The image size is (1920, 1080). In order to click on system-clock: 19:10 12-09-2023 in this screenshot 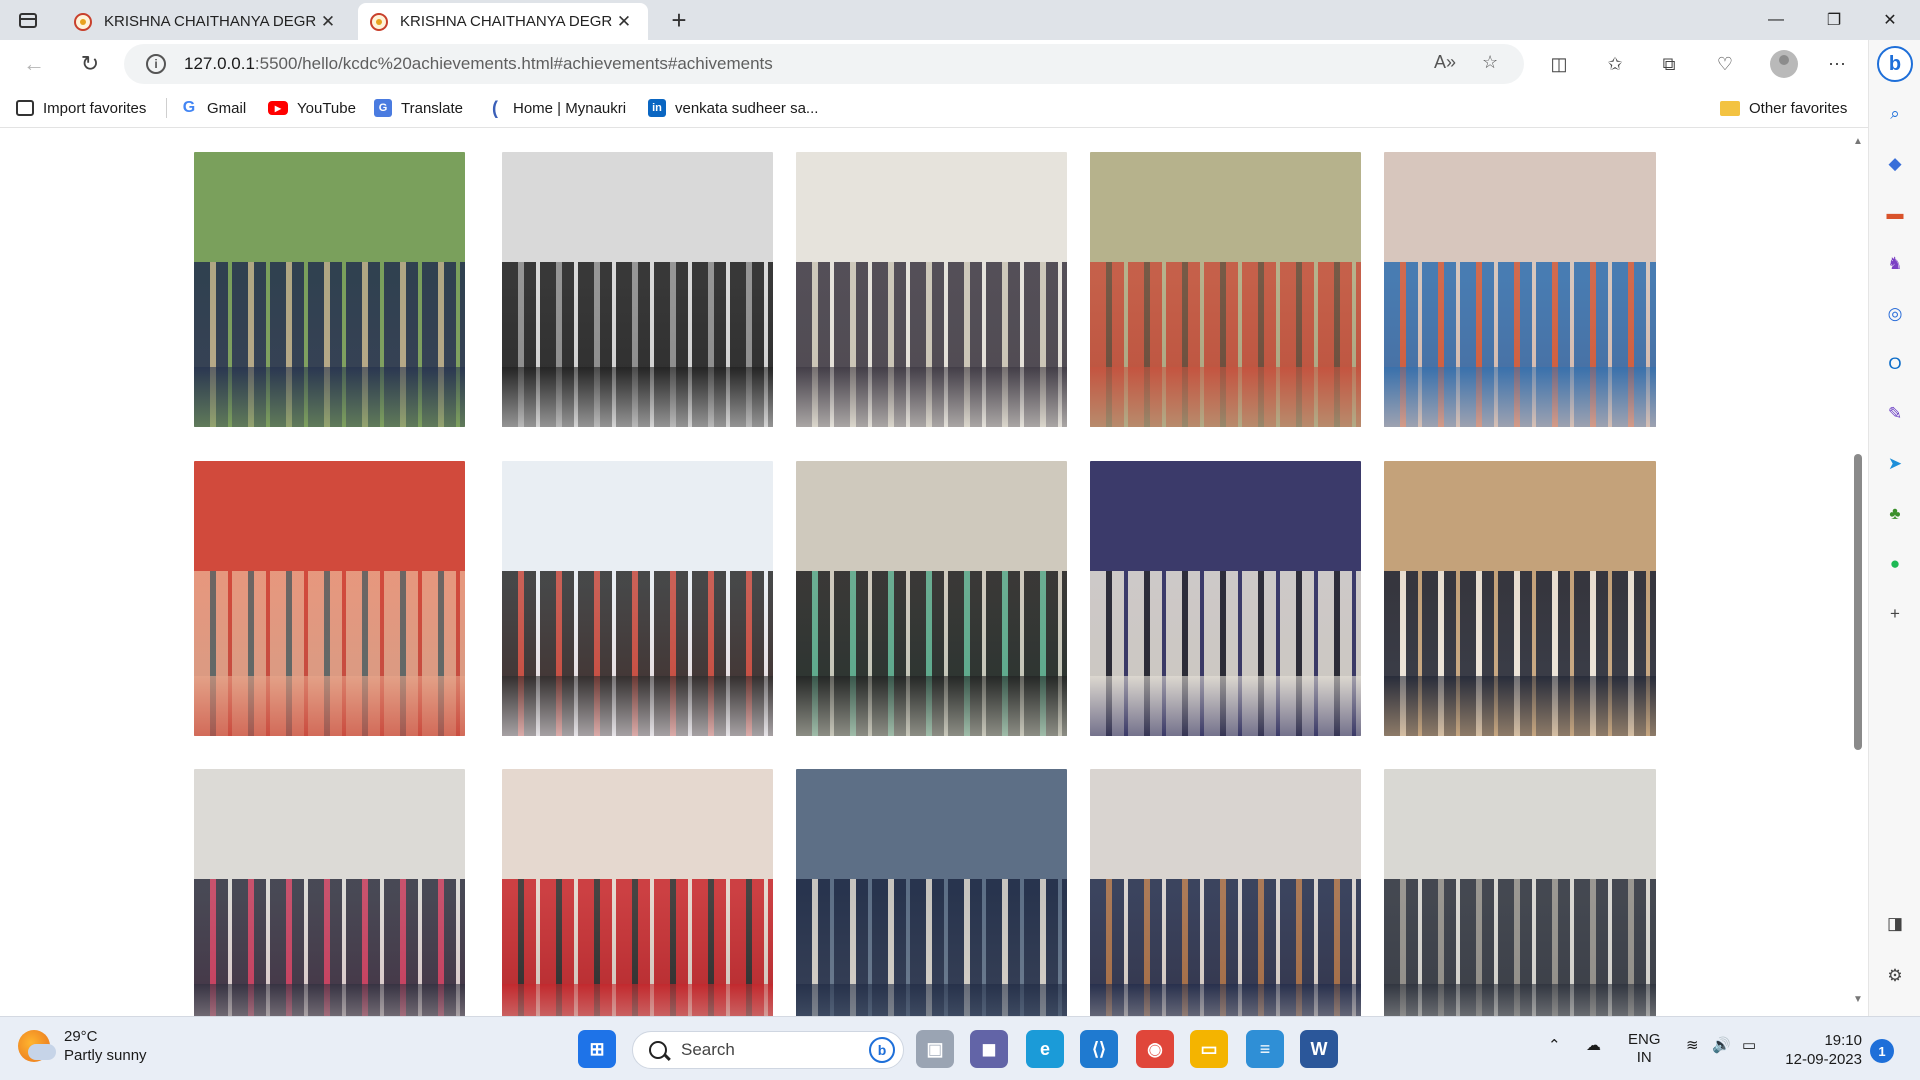, I will do `click(1819, 1050)`.